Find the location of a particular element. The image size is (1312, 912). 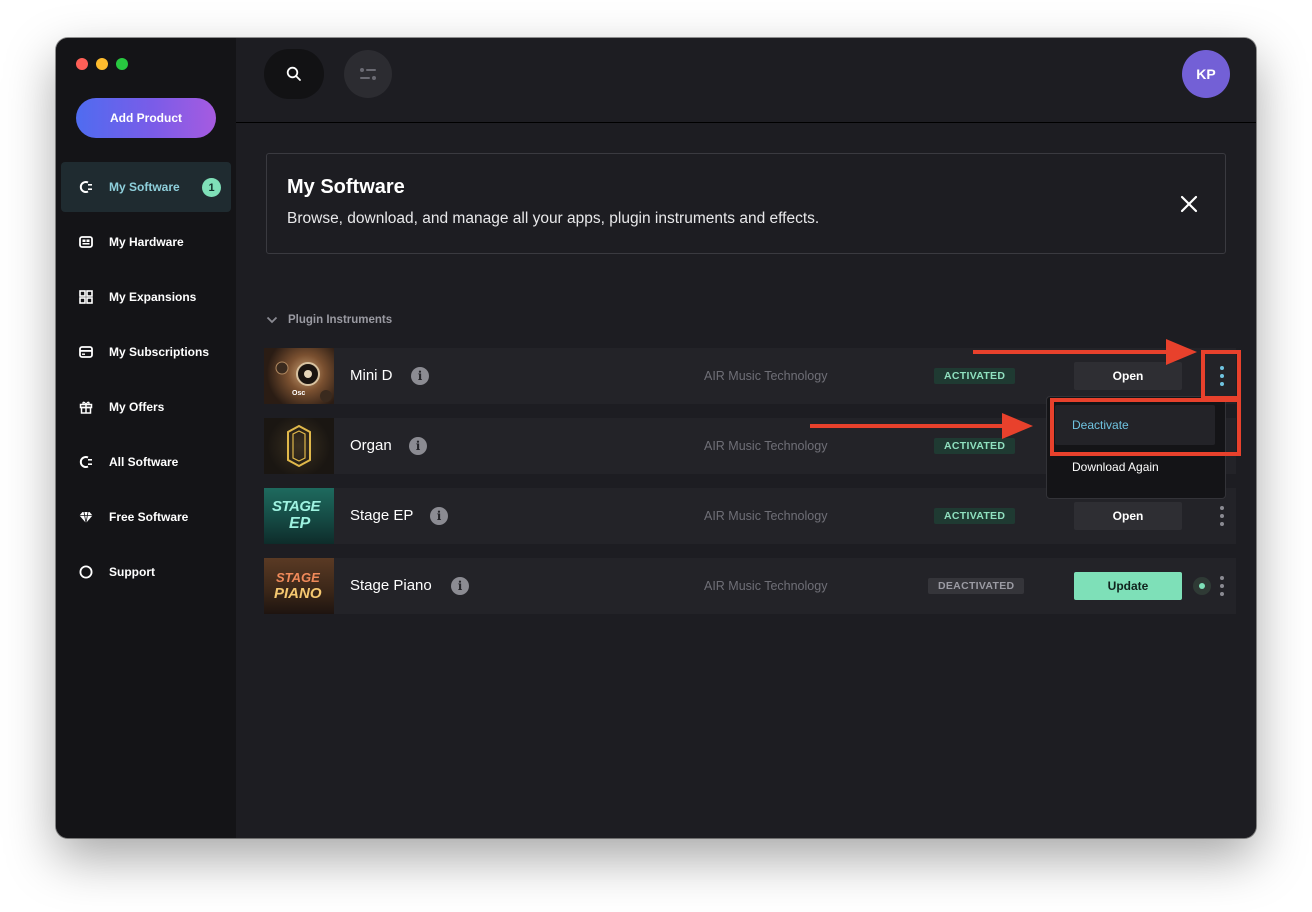

section-header-plugin-instruments: Plugin Instruments is located at coordinates (329, 320).